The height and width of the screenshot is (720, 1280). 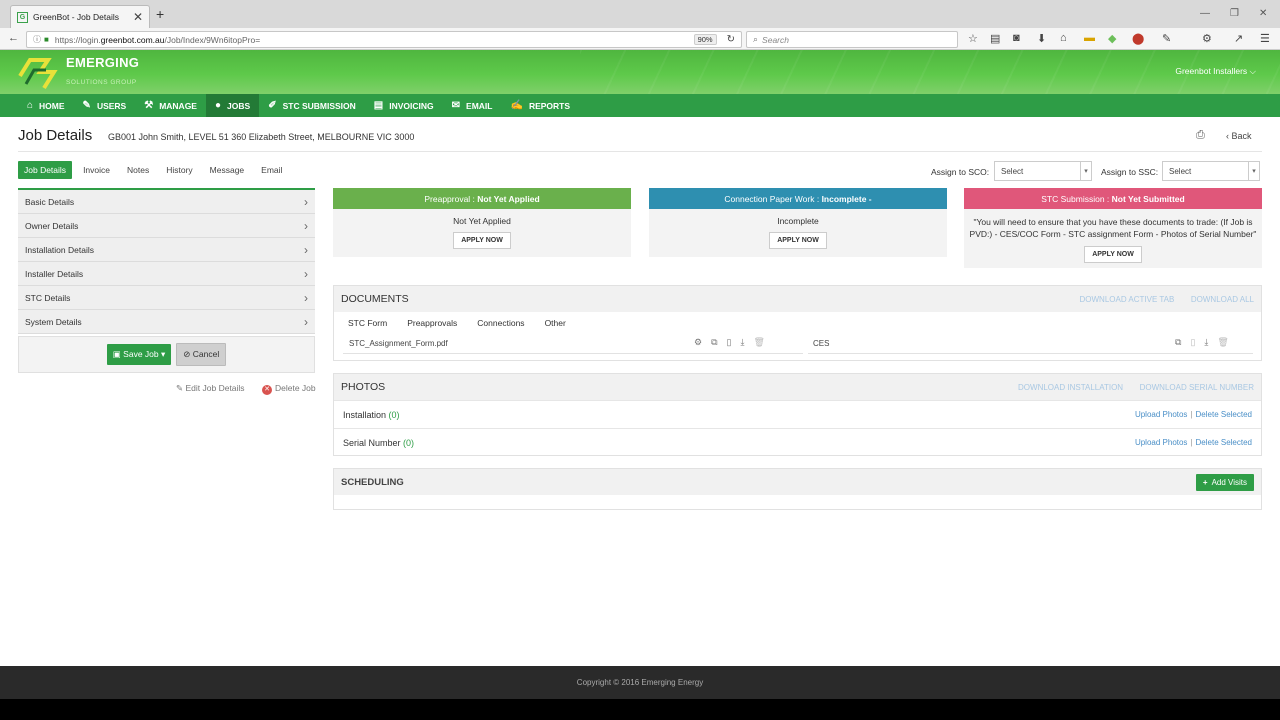 What do you see at coordinates (482, 240) in the screenshot?
I see `preapproval-apply-button: APPLY NOW` at bounding box center [482, 240].